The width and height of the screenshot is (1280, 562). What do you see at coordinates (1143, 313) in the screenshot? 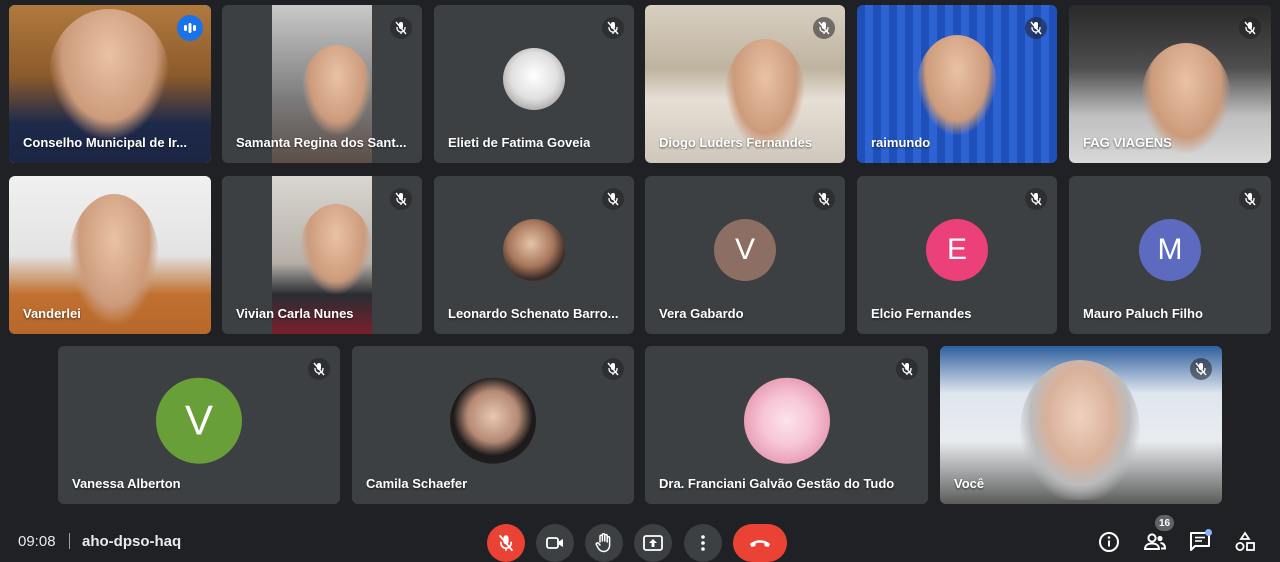
I see `participant-name: Mauro Paluch Filho` at bounding box center [1143, 313].